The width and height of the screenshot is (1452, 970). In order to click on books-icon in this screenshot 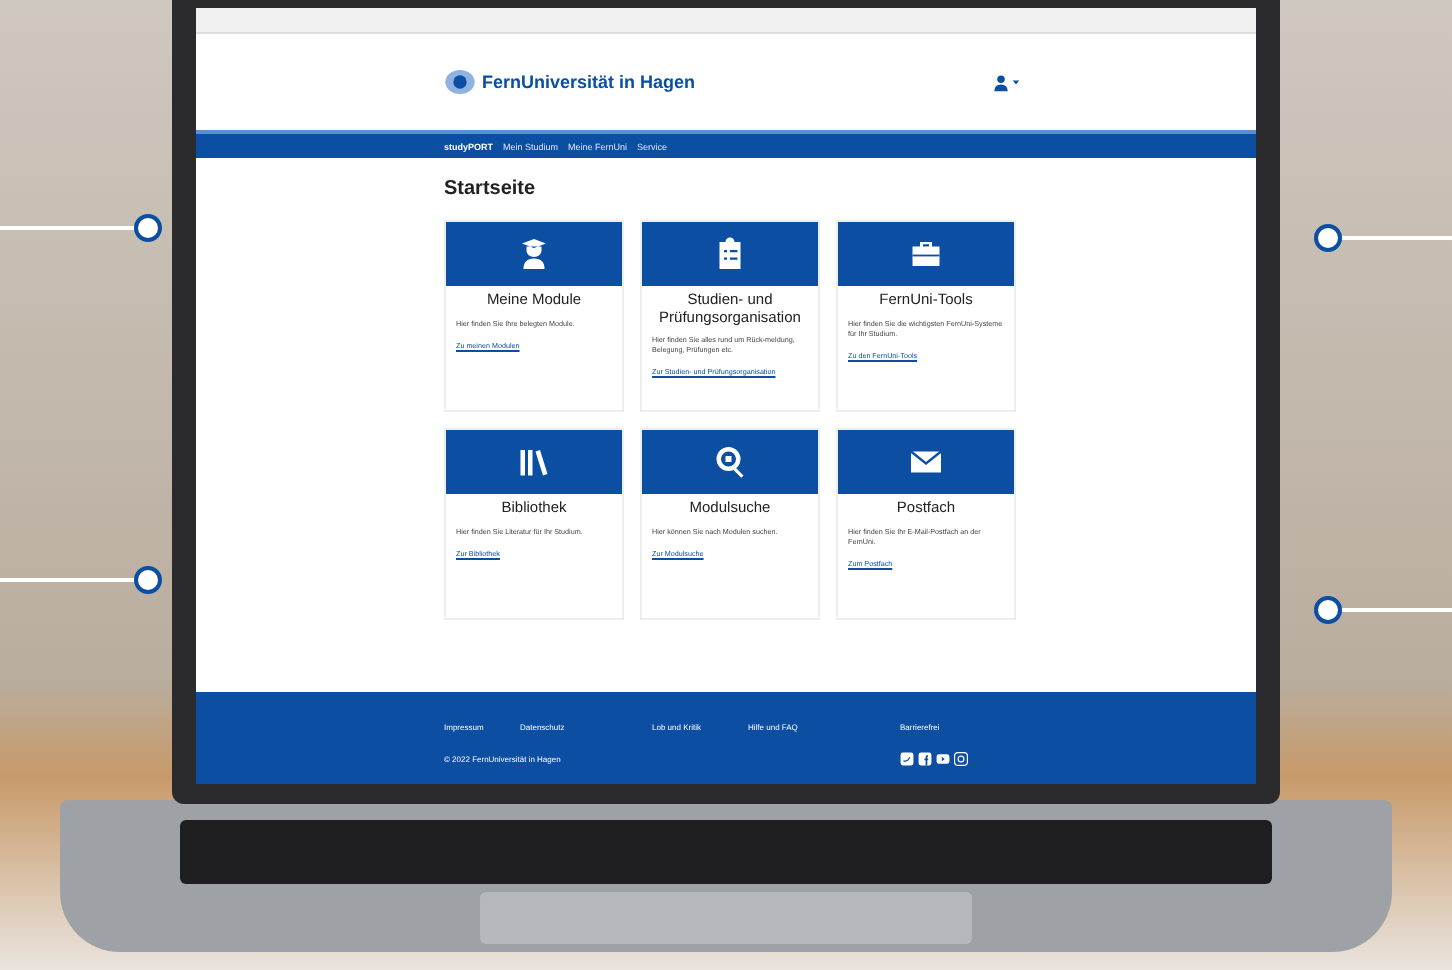, I will do `click(534, 462)`.